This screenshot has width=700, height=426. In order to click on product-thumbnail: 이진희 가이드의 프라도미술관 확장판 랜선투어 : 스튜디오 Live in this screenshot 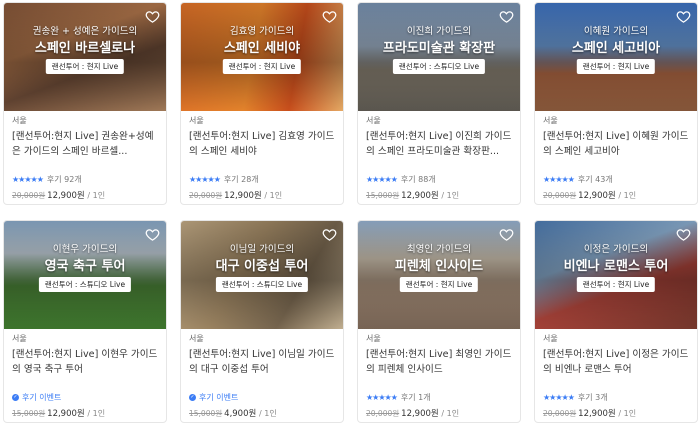, I will do `click(439, 57)`.